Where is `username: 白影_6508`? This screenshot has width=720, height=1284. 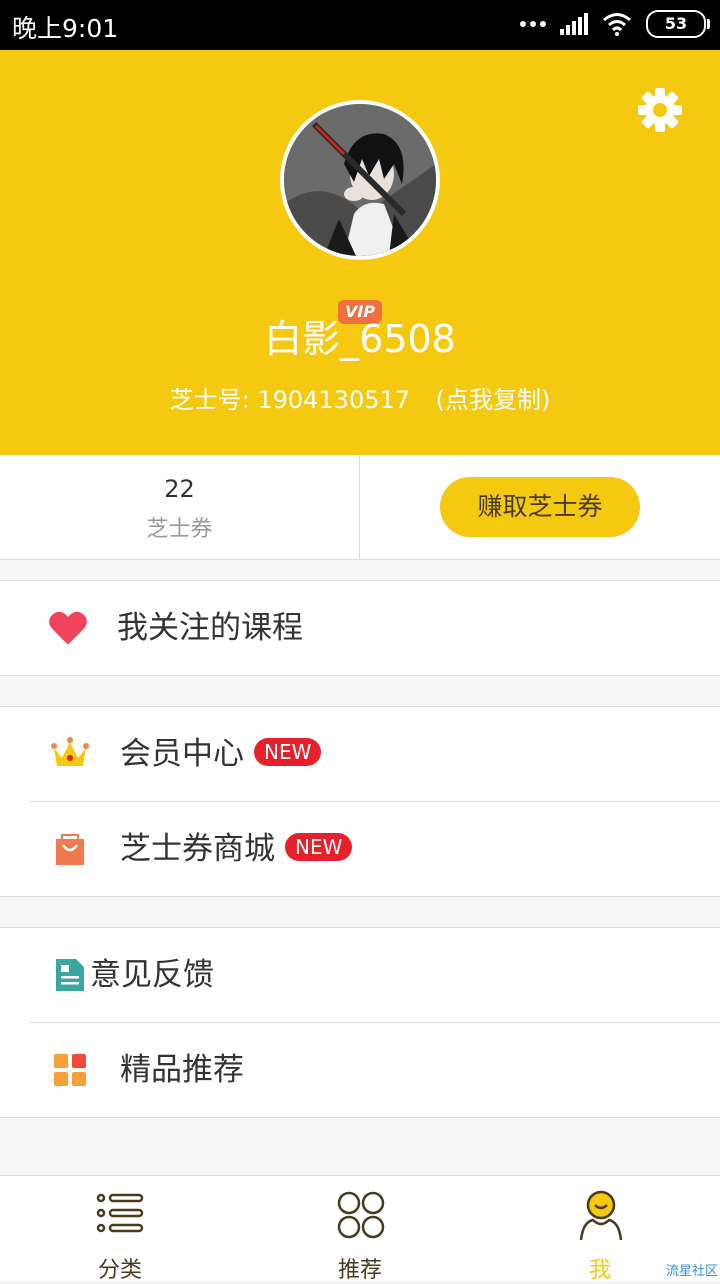
username: 白影_6508 is located at coordinates (360, 339).